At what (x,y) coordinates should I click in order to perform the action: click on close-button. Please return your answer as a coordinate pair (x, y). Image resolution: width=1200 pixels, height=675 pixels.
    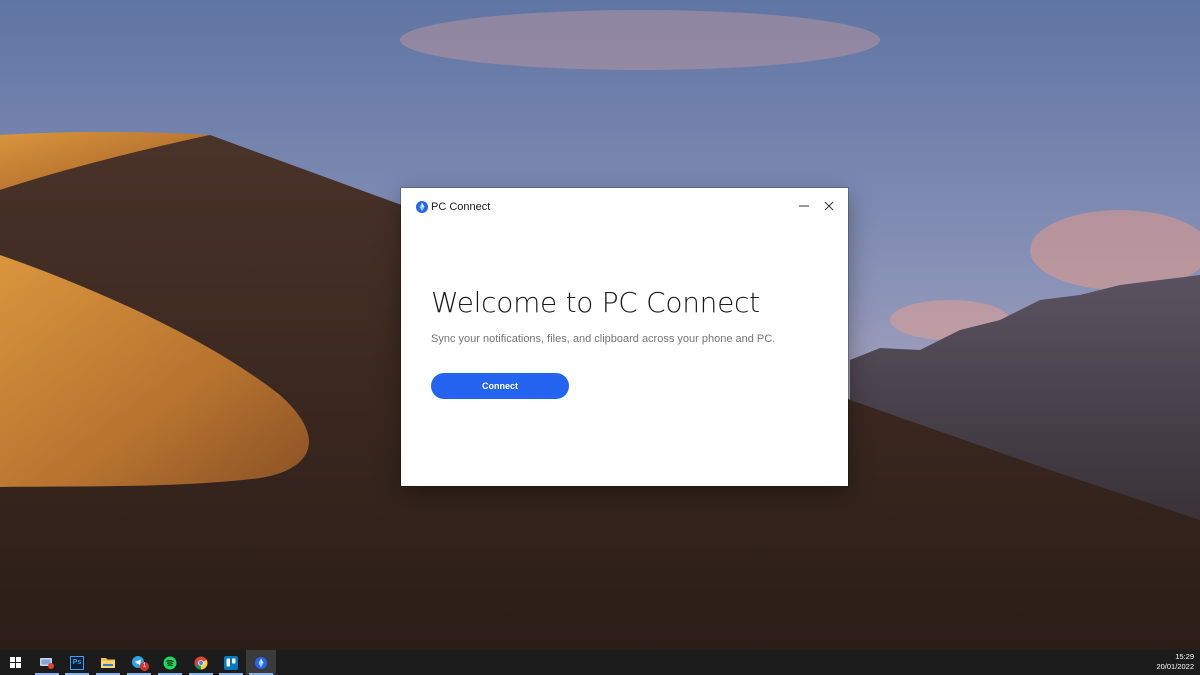
    Looking at the image, I should click on (829, 206).